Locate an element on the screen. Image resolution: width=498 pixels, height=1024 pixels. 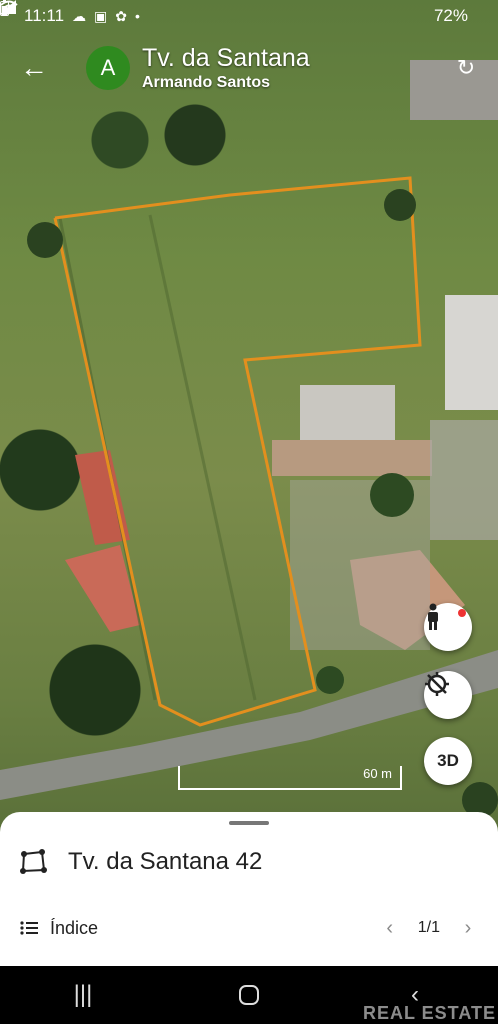
cloud-icon: ☁ is located at coordinates (79, 15).